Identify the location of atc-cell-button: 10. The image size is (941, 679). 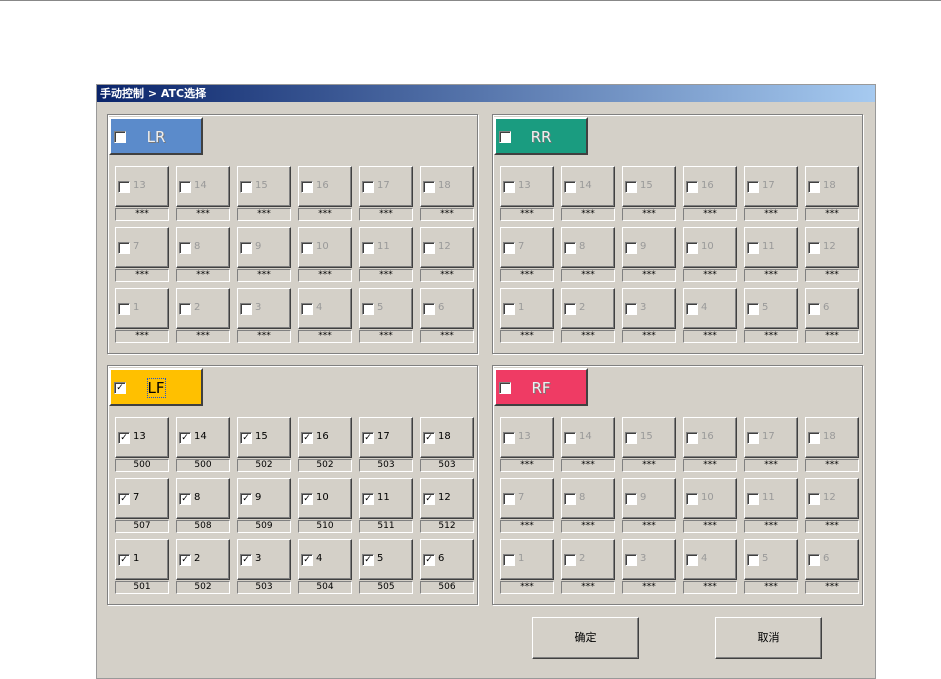
(325, 247).